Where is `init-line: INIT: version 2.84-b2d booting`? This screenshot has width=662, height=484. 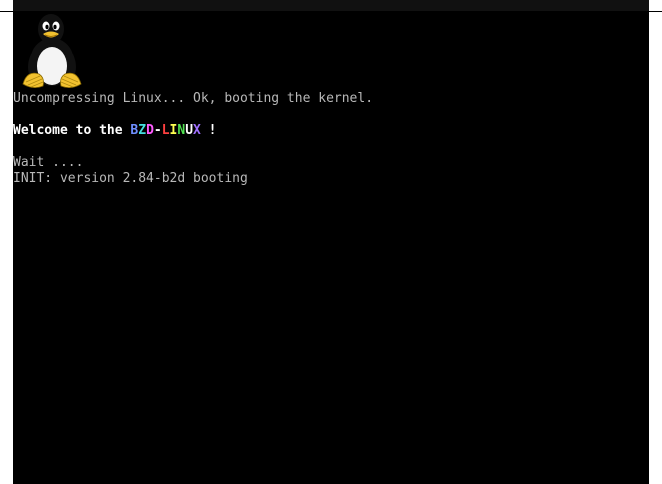
init-line: INIT: version 2.84-b2d booting is located at coordinates (130, 178).